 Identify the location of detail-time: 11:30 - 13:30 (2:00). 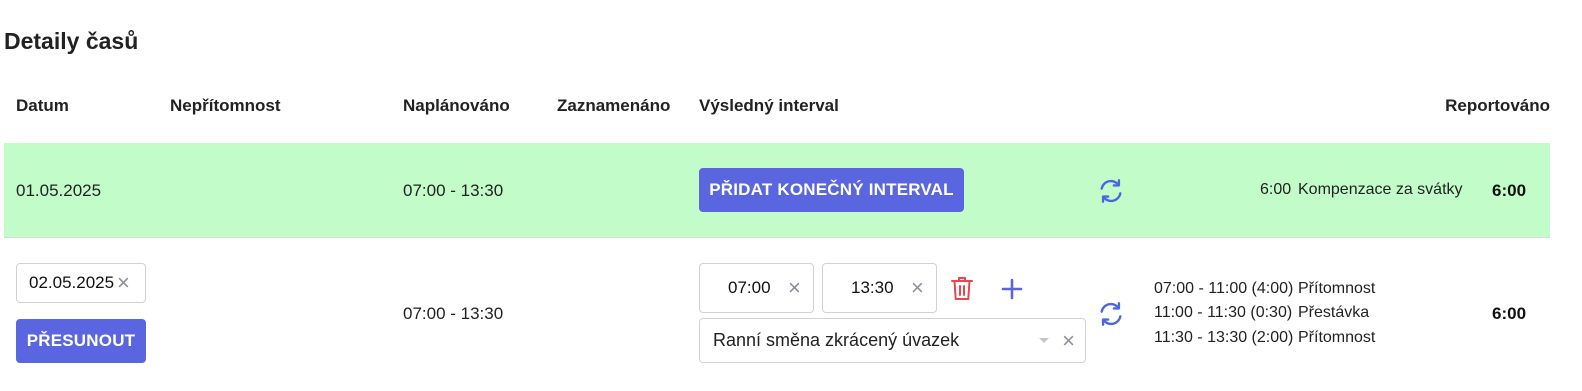
(1224, 337).